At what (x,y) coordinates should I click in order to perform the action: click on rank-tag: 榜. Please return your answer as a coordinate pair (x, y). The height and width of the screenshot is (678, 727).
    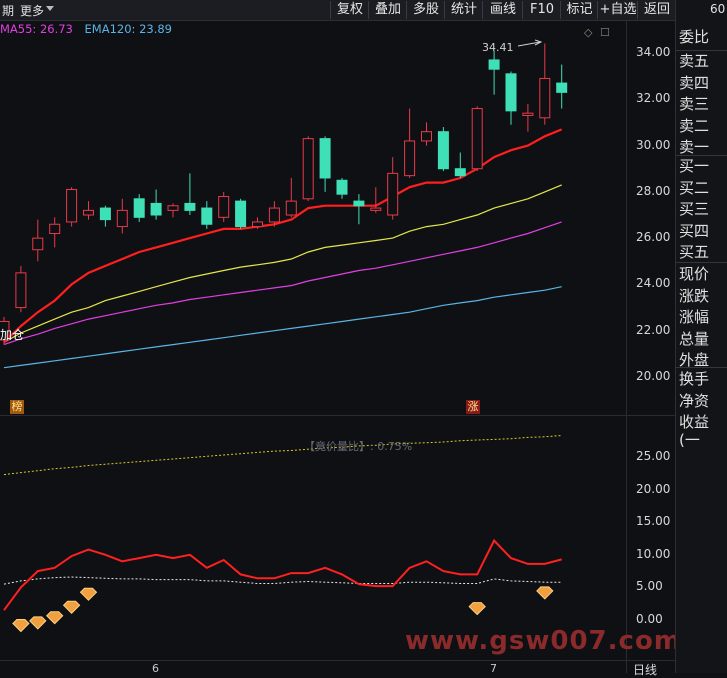
    Looking at the image, I should click on (17, 407).